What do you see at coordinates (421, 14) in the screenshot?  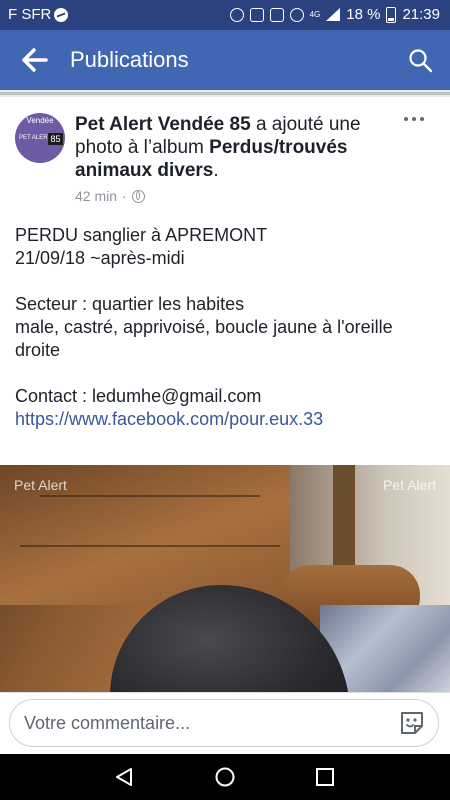 I see `clock: 21:39` at bounding box center [421, 14].